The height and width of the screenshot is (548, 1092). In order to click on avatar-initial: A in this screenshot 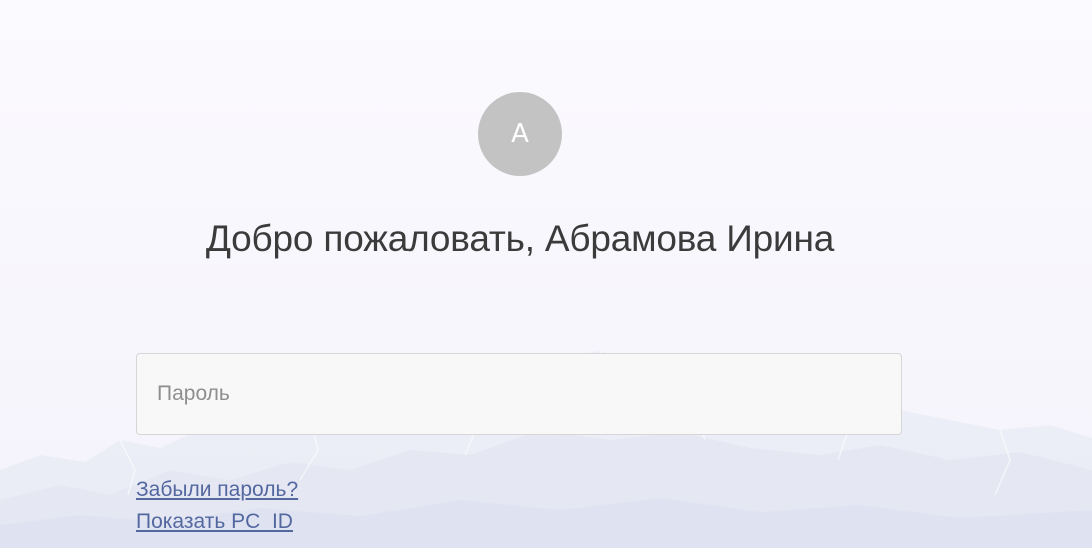, I will do `click(520, 134)`.